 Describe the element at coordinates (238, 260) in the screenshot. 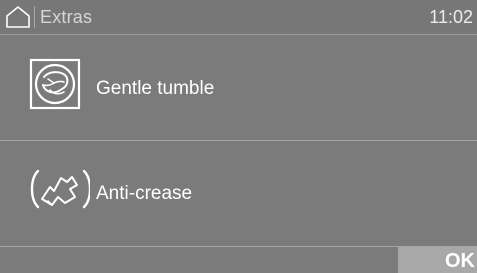

I see `footer-bar: OK` at that location.